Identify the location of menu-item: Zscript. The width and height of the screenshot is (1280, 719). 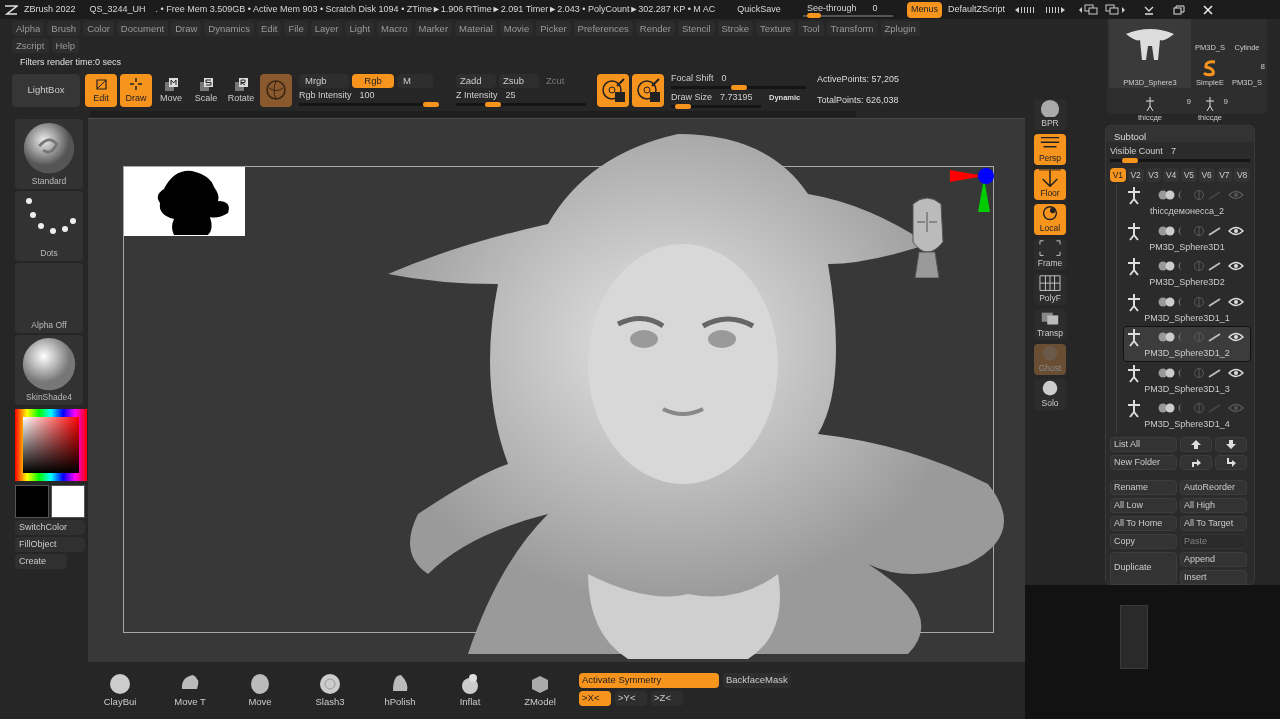
(30, 45).